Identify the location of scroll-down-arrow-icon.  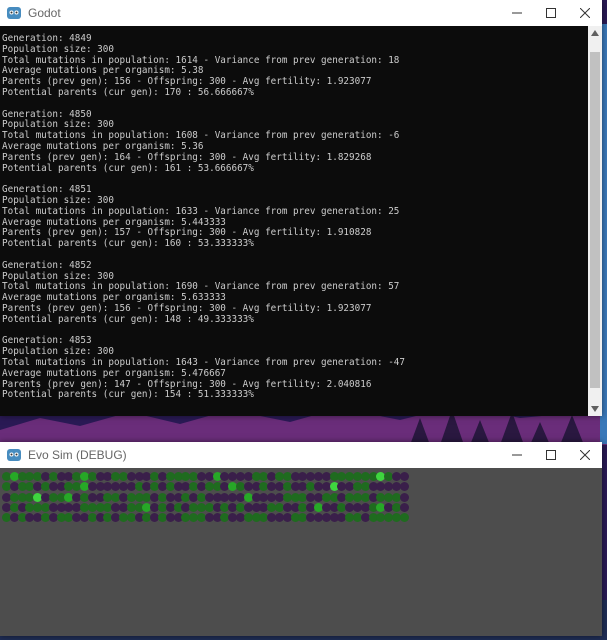
(595, 409).